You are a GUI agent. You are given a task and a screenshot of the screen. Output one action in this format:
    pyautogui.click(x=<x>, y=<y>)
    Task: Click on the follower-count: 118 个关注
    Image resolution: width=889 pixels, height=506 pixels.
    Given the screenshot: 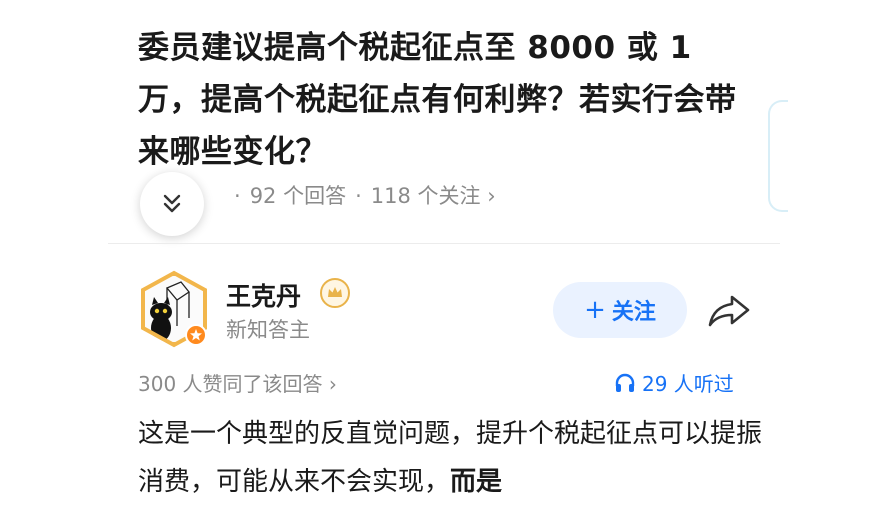 What is the action you would take?
    pyautogui.click(x=425, y=196)
    